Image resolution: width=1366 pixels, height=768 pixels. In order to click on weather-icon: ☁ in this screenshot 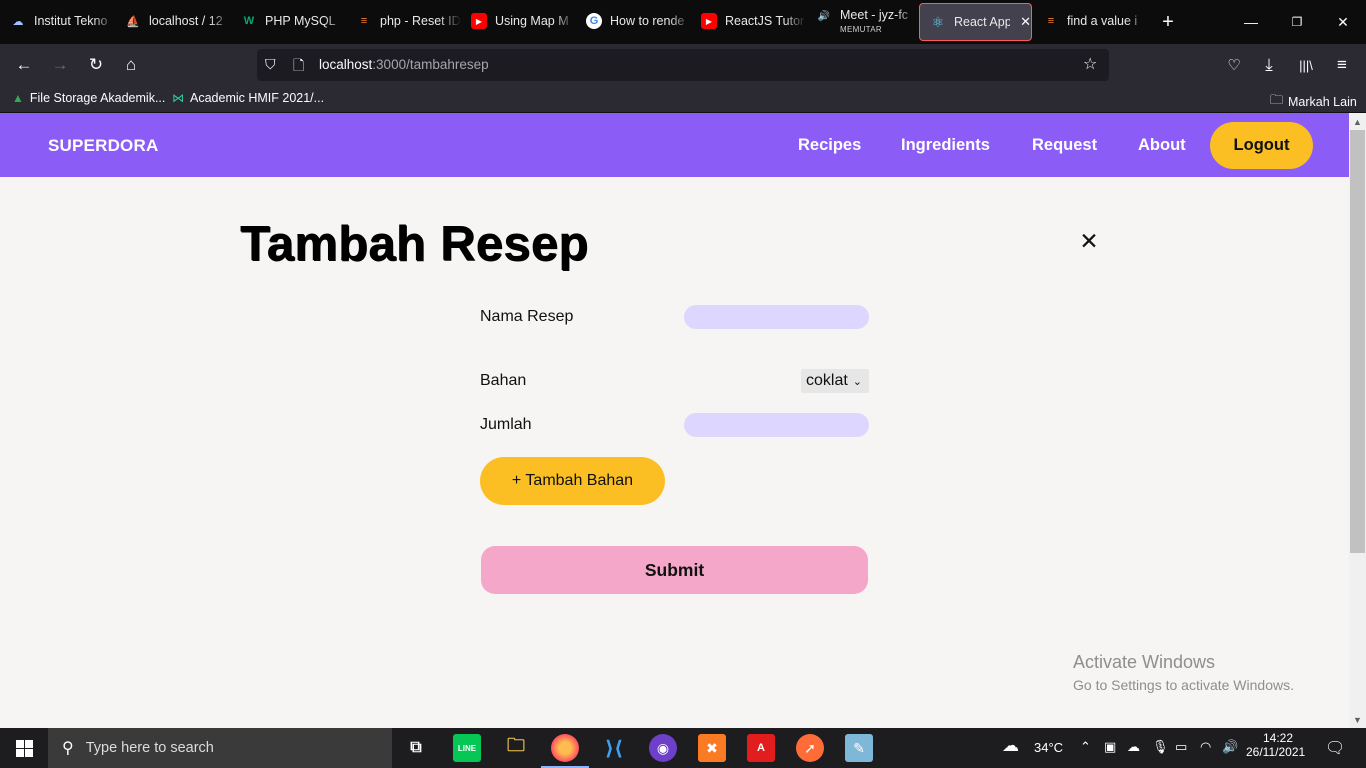, I will do `click(1010, 746)`.